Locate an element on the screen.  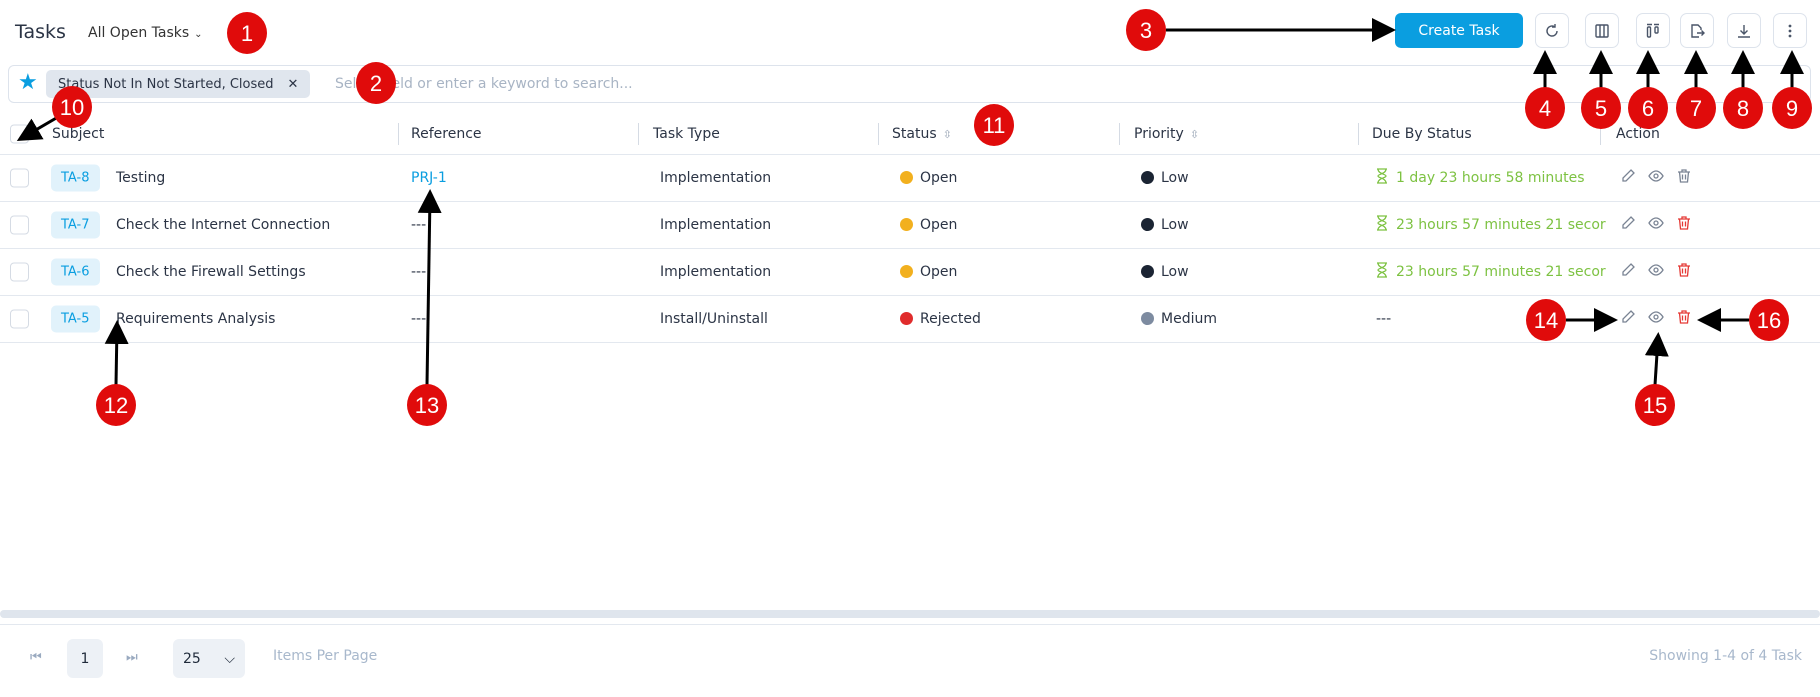
priority-label: Low is located at coordinates (1175, 178).